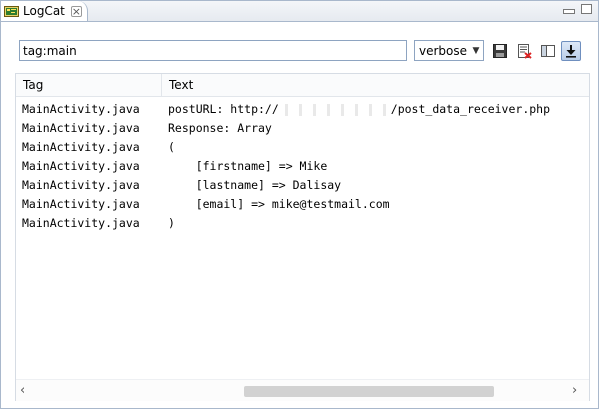 Image resolution: width=599 pixels, height=409 pixels. I want to click on clear-log-icon, so click(525, 51).